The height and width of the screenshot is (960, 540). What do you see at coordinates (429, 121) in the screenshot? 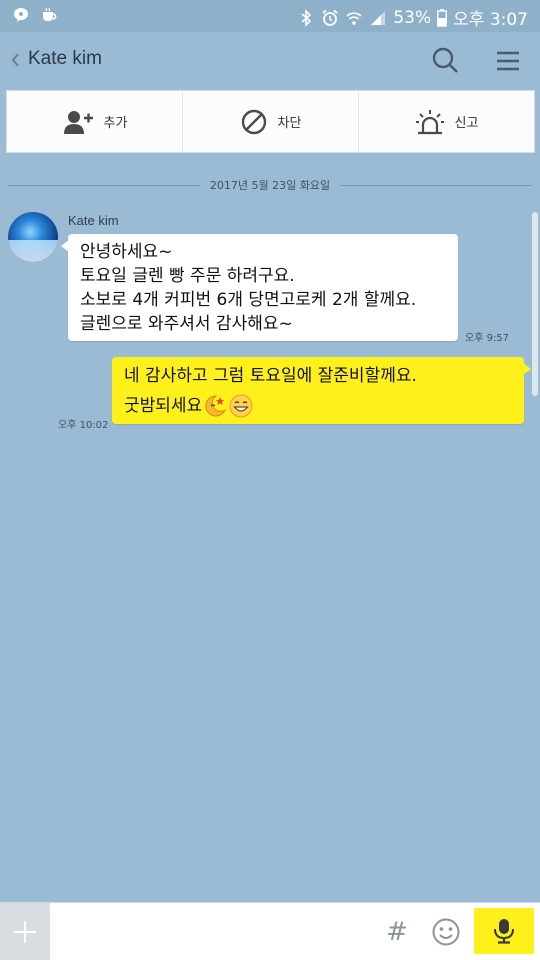
I see `report-alarm-icon` at bounding box center [429, 121].